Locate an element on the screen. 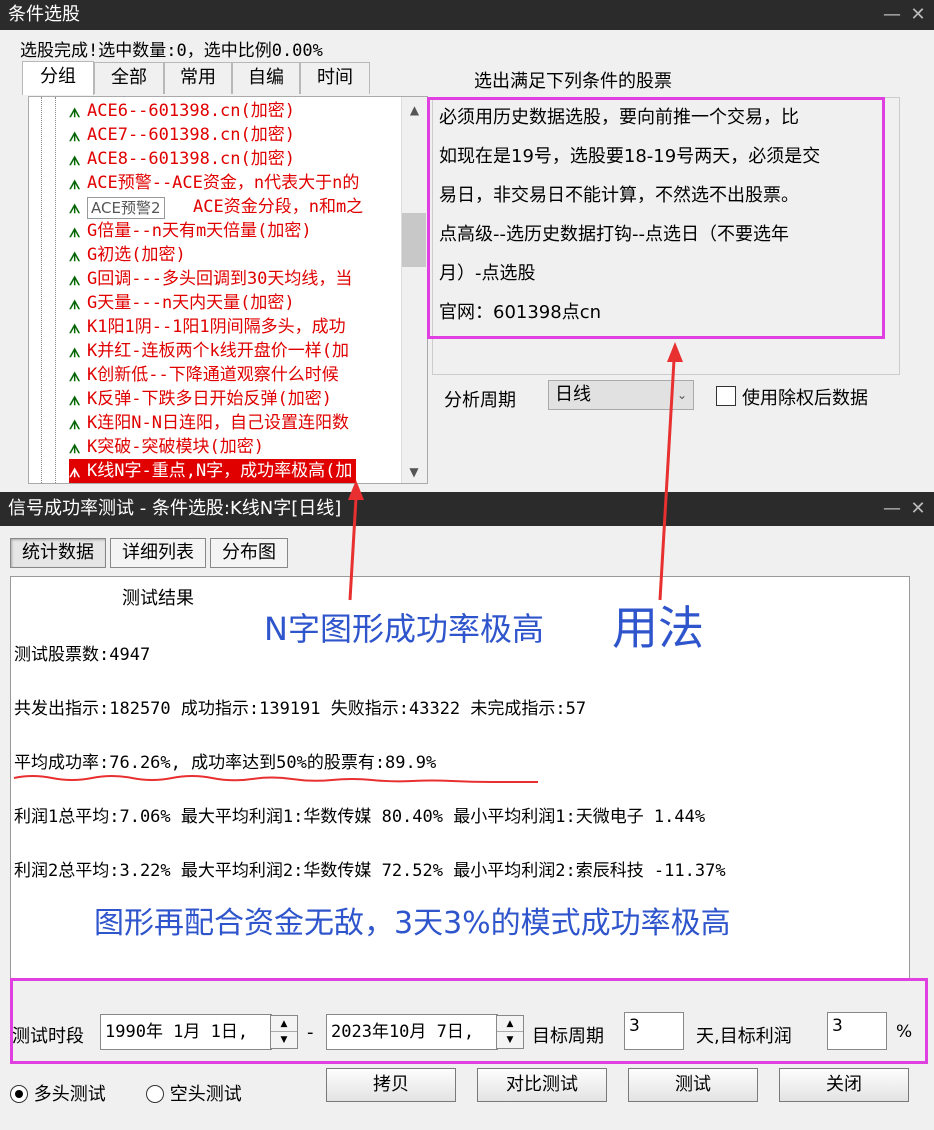  target-period-input: 3 is located at coordinates (654, 1031).